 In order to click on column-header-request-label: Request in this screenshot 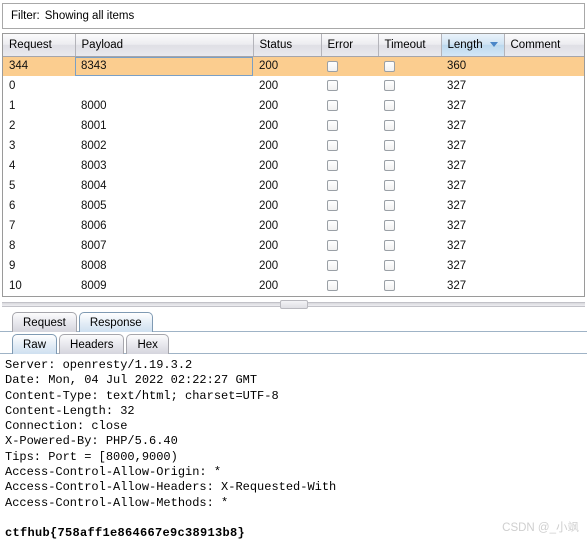, I will do `click(30, 44)`.